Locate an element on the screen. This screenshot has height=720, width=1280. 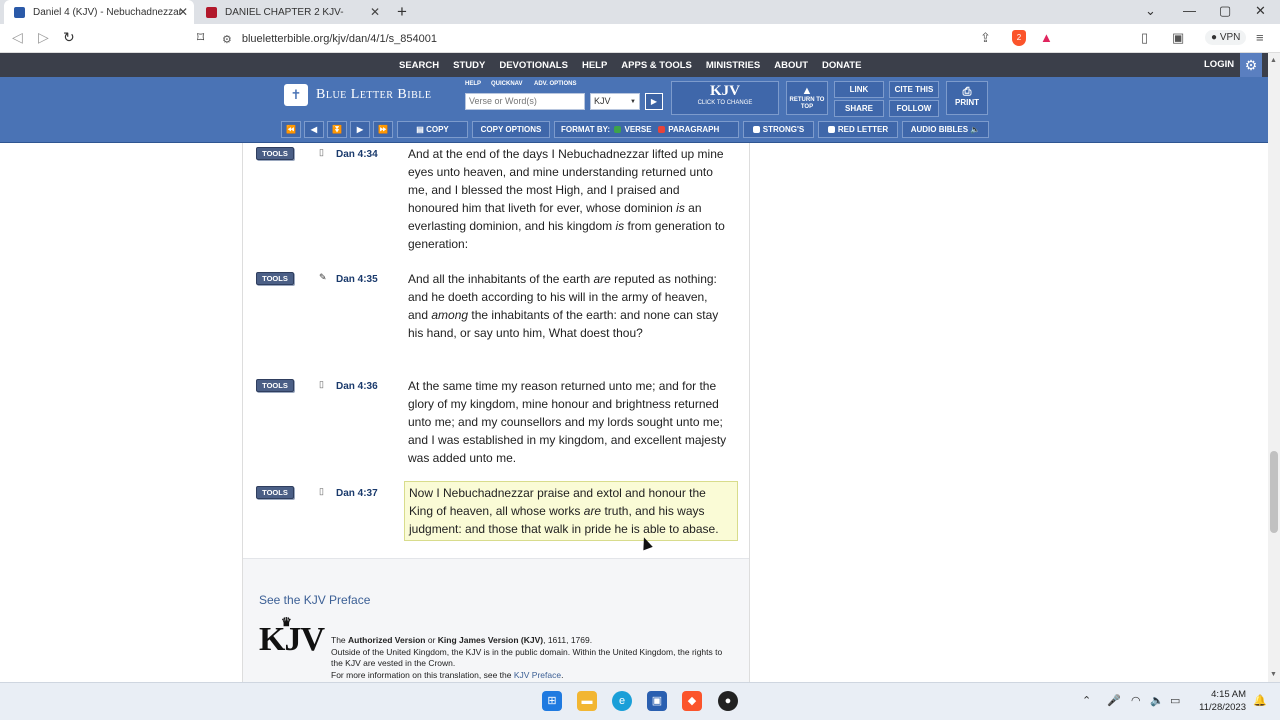
notification-bell-icon: 🔔 is located at coordinates (1260, 700).